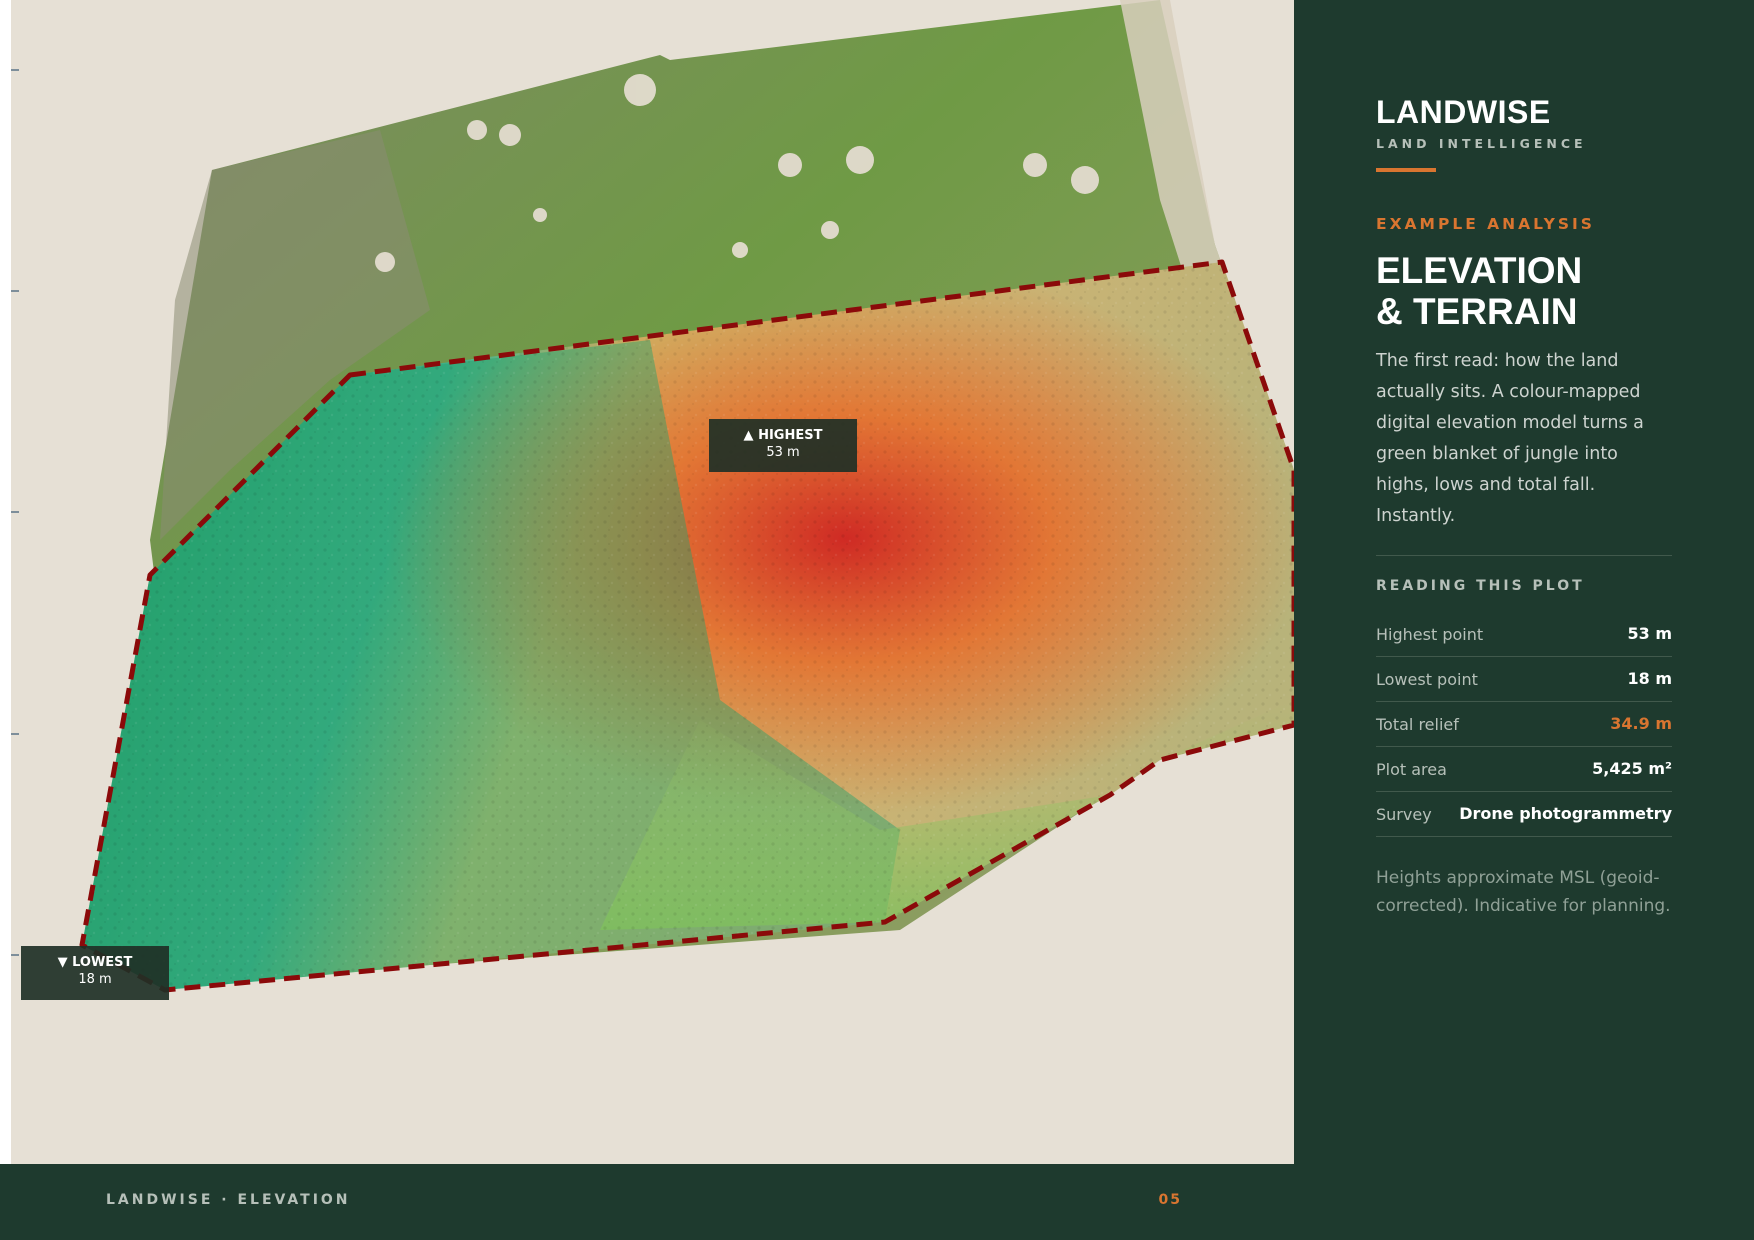  What do you see at coordinates (95, 979) in the screenshot?
I see `lowest-point-value: 18 m` at bounding box center [95, 979].